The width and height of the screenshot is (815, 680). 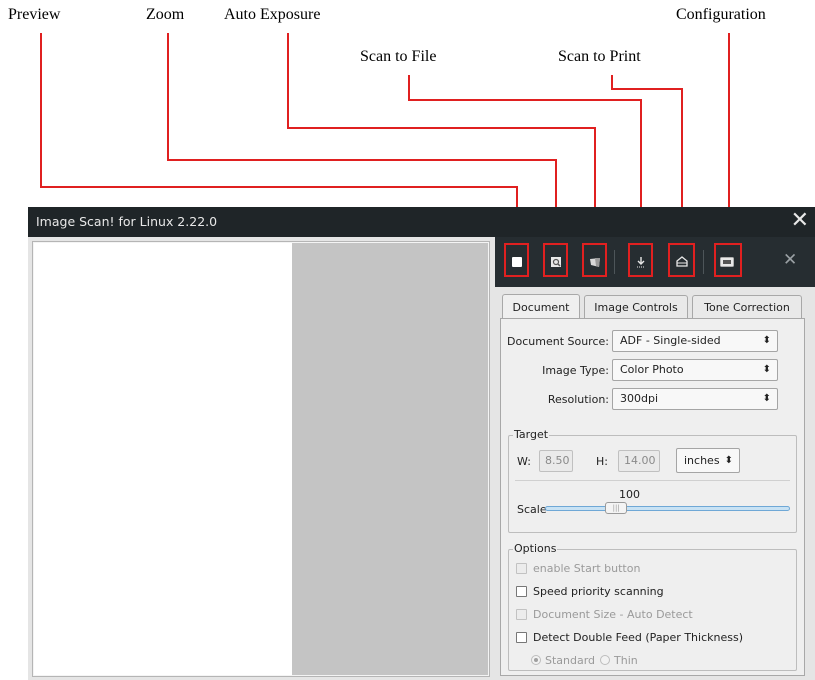 What do you see at coordinates (647, 89) in the screenshot?
I see `scan-to-print-leader-h` at bounding box center [647, 89].